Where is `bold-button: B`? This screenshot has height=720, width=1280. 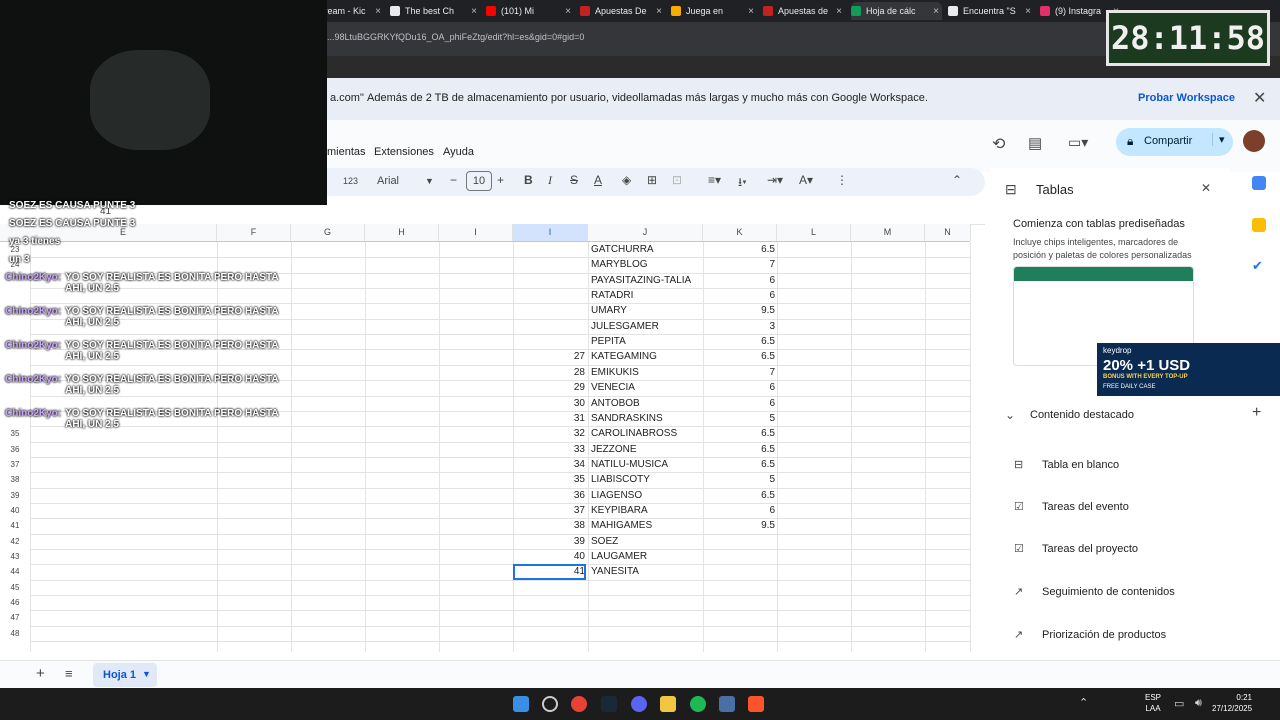
bold-button: B is located at coordinates (528, 180).